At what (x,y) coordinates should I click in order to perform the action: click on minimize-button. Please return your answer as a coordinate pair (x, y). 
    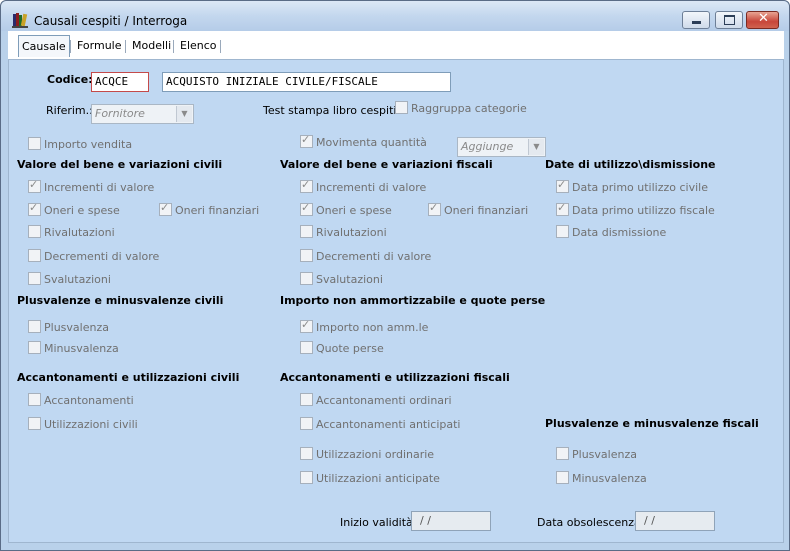
    Looking at the image, I should click on (696, 20).